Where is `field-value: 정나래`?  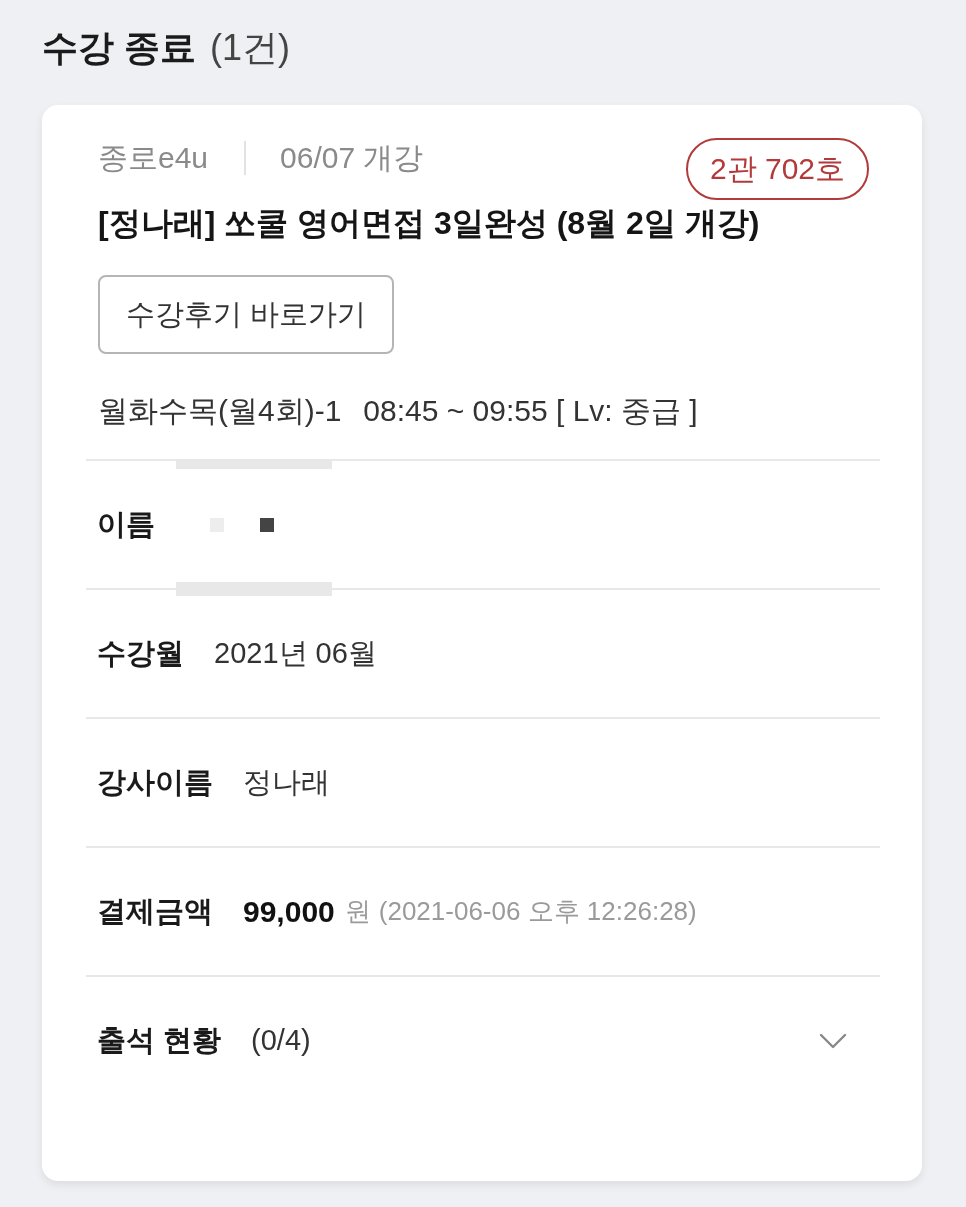
field-value: 정나래 is located at coordinates (286, 782).